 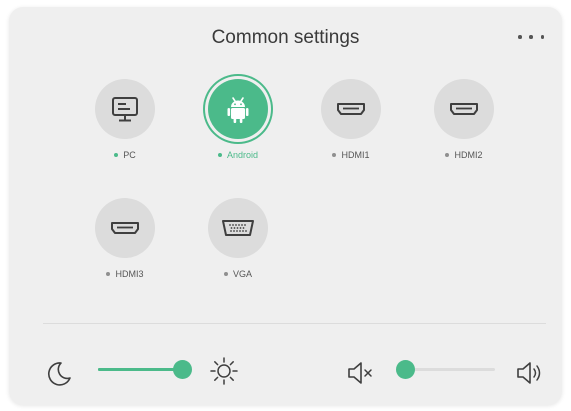 I want to click on section-divider, so click(x=294, y=323).